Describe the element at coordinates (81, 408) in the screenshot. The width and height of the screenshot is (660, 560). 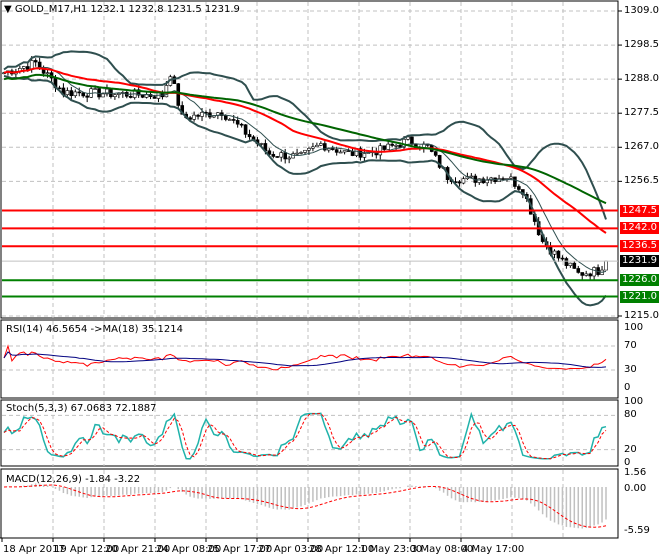
I see `stoch-title: Stoch(5,3,3) 67.0683 72.1887` at that location.